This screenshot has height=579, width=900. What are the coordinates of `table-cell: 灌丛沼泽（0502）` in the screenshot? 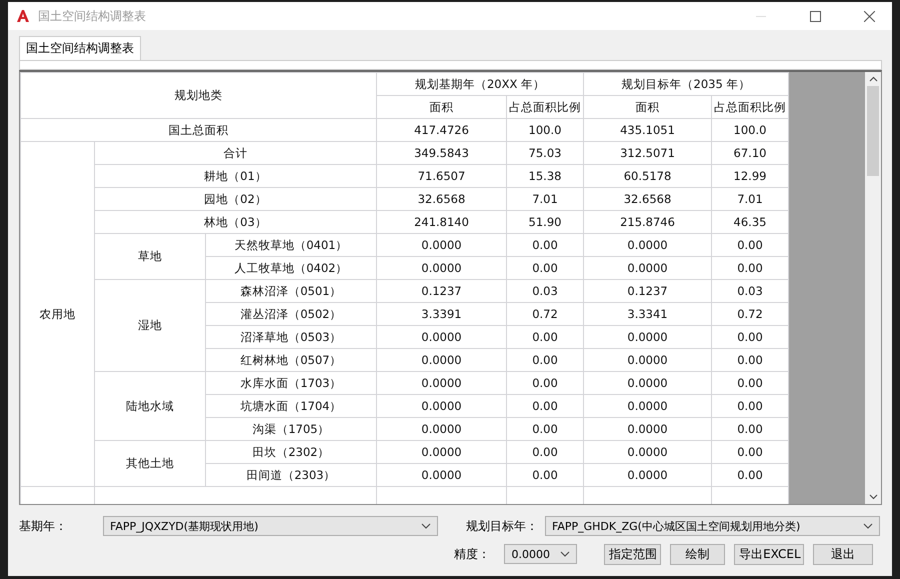 It's located at (291, 314).